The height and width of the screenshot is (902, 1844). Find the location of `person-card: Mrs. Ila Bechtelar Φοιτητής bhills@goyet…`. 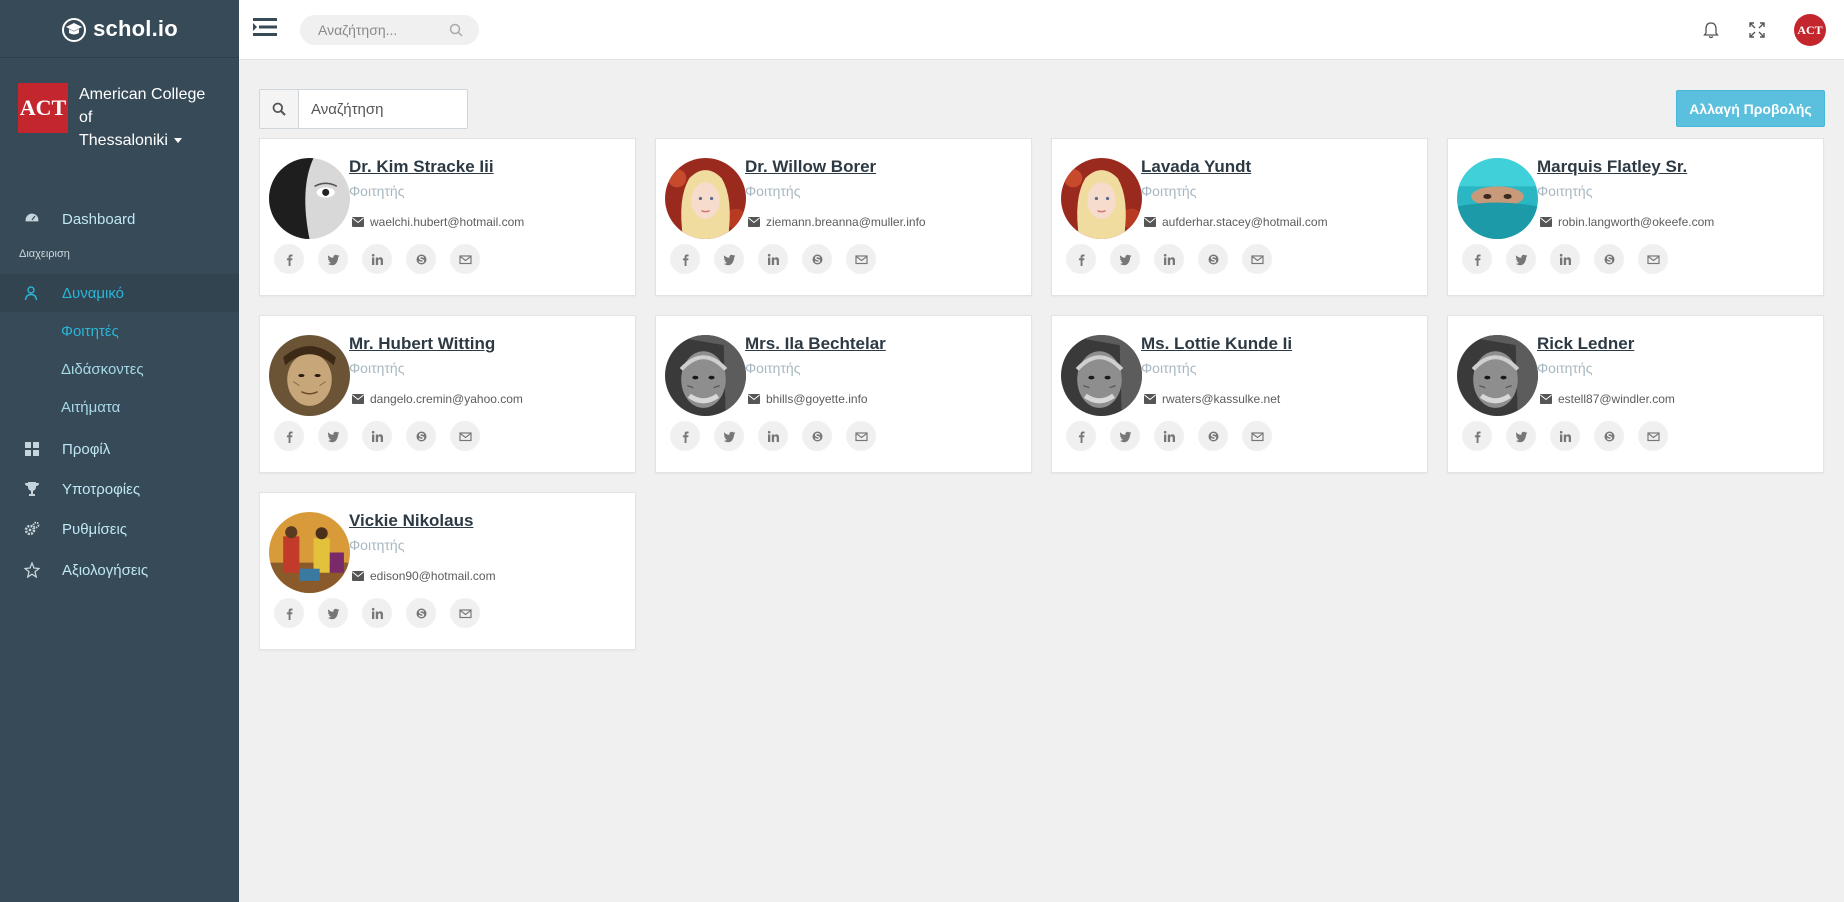

person-card: Mrs. Ila Bechtelar Φοιτητής bhills@goyet… is located at coordinates (843, 394).